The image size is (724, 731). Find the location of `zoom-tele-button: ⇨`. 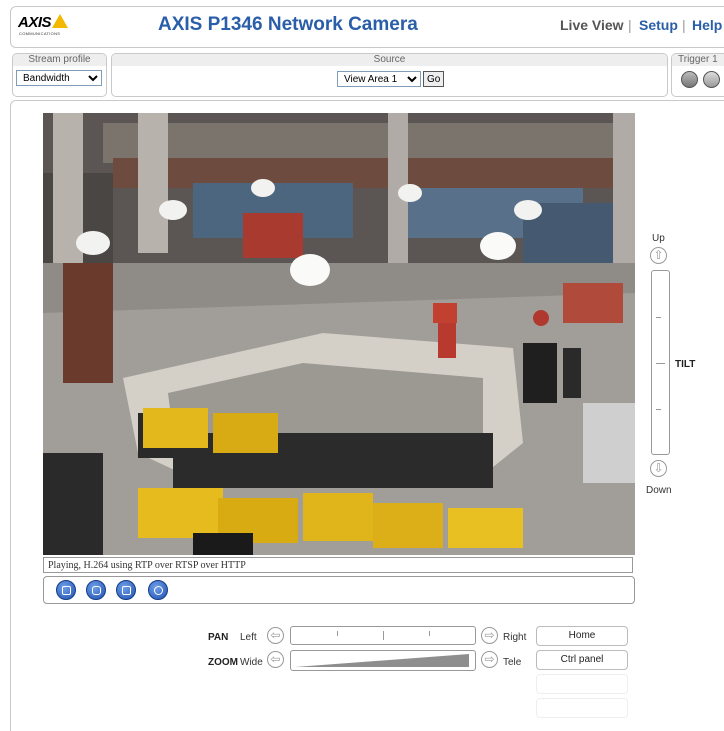

zoom-tele-button: ⇨ is located at coordinates (489, 659).